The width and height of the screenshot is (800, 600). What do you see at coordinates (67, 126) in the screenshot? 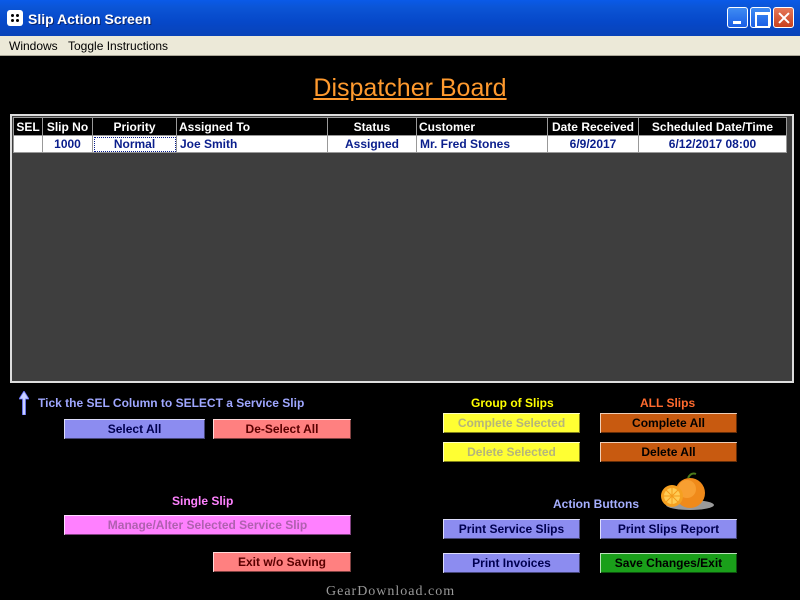
I see `column-header-slip-no: Slip No` at bounding box center [67, 126].